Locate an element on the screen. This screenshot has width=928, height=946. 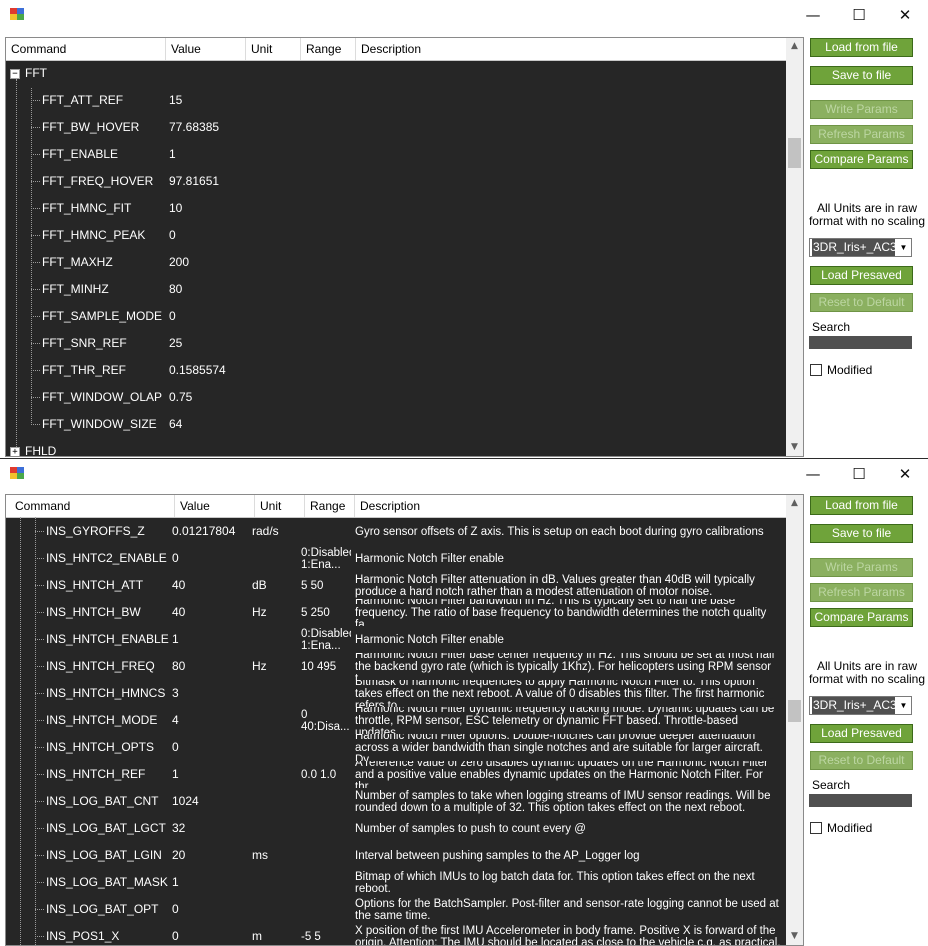
param-row: FFT_THR_REF 0.1585574 is located at coordinates (396, 370).